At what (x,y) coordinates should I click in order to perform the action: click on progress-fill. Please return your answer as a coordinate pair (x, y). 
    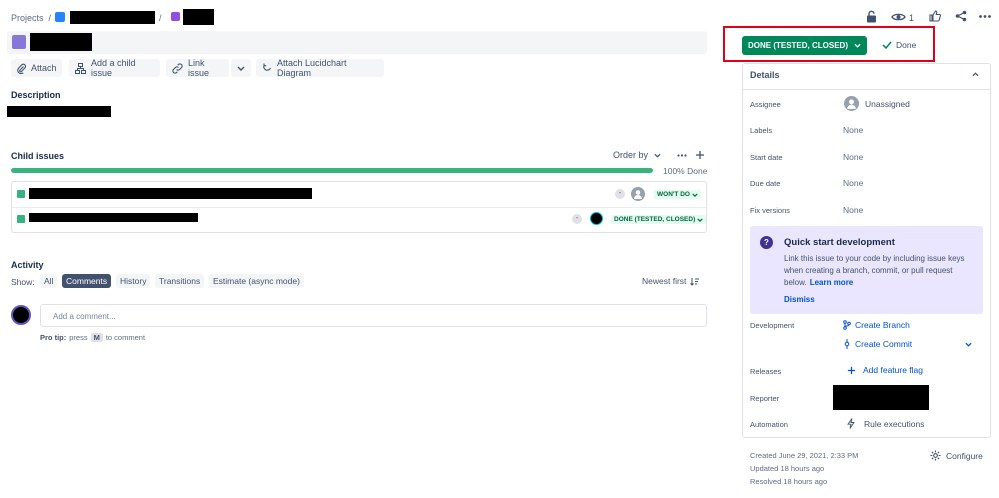
    Looking at the image, I should click on (332, 170).